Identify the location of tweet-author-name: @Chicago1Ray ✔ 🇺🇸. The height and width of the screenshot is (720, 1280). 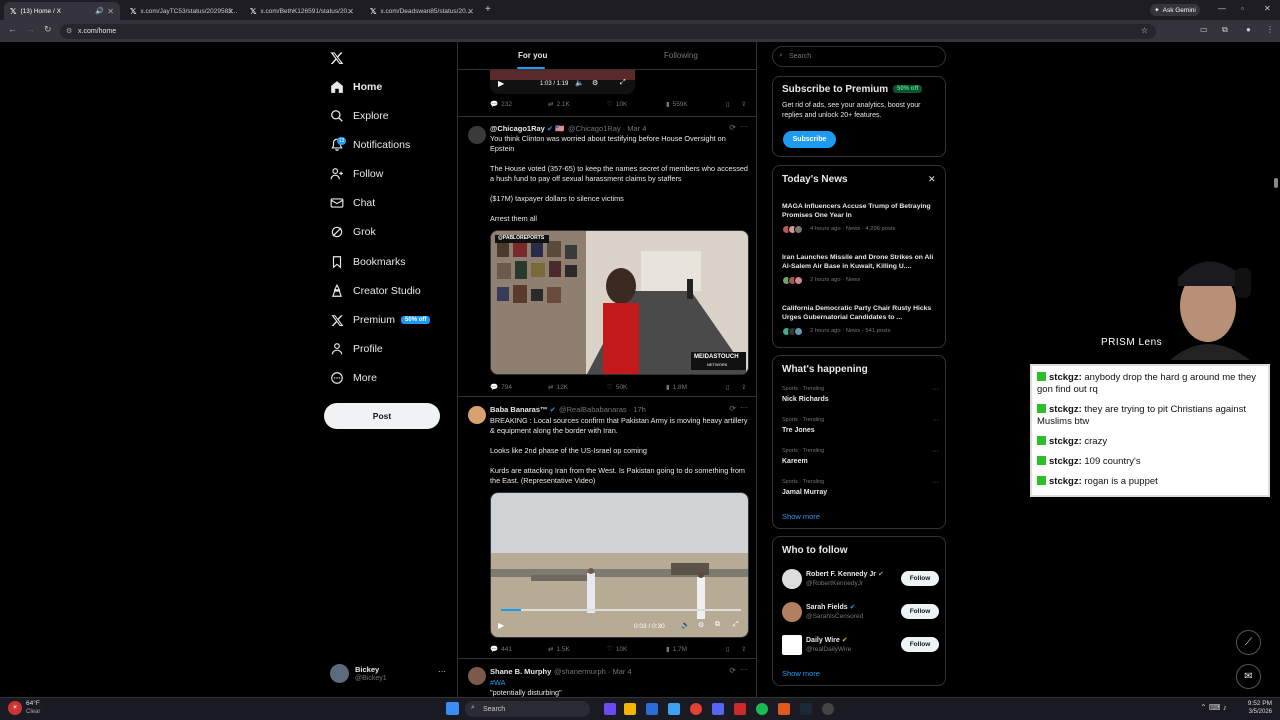
(527, 128).